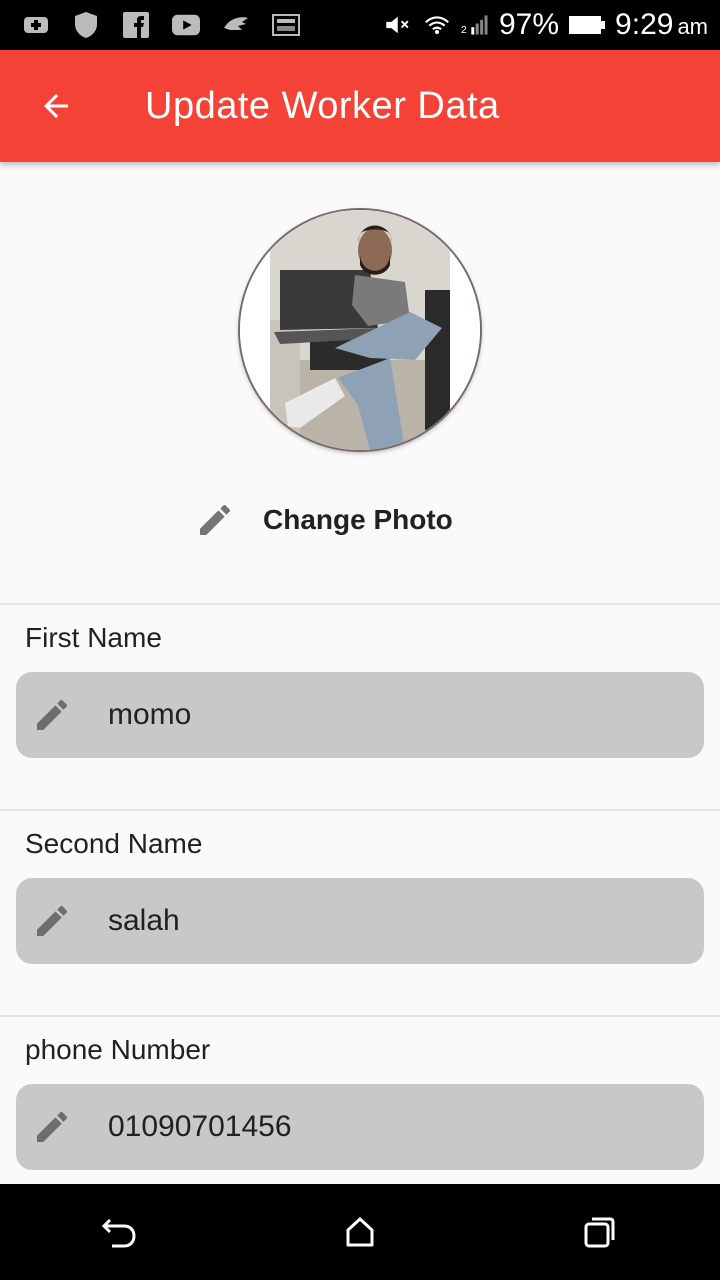  What do you see at coordinates (644, 24) in the screenshot?
I see `clock-time: 9:29` at bounding box center [644, 24].